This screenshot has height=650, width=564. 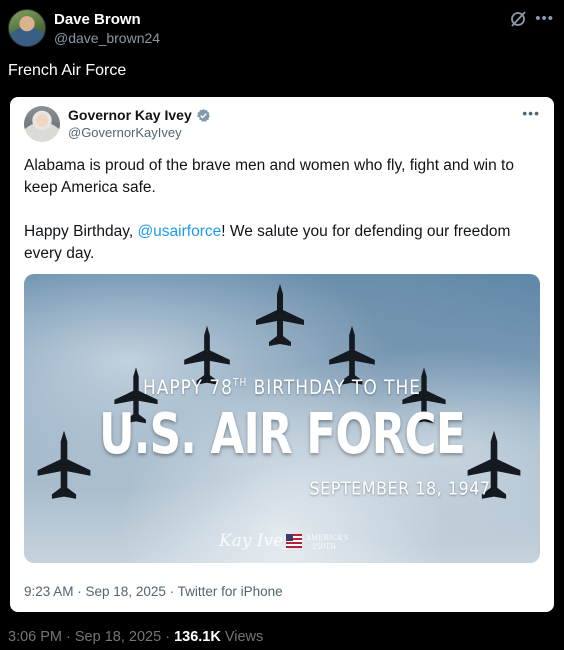 I want to click on post-time: 3:06 PM, so click(x=35, y=637).